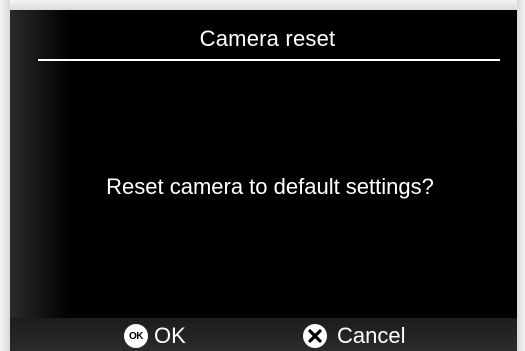 The image size is (525, 351). Describe the element at coordinates (270, 186) in the screenshot. I see `dialog-message: Reset camera to default settings?` at that location.